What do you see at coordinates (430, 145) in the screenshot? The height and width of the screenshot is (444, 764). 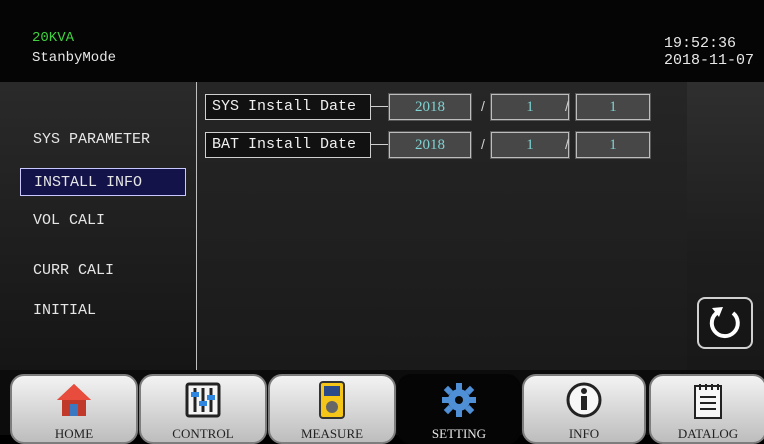 I see `bat-install-year-field: 2018` at bounding box center [430, 145].